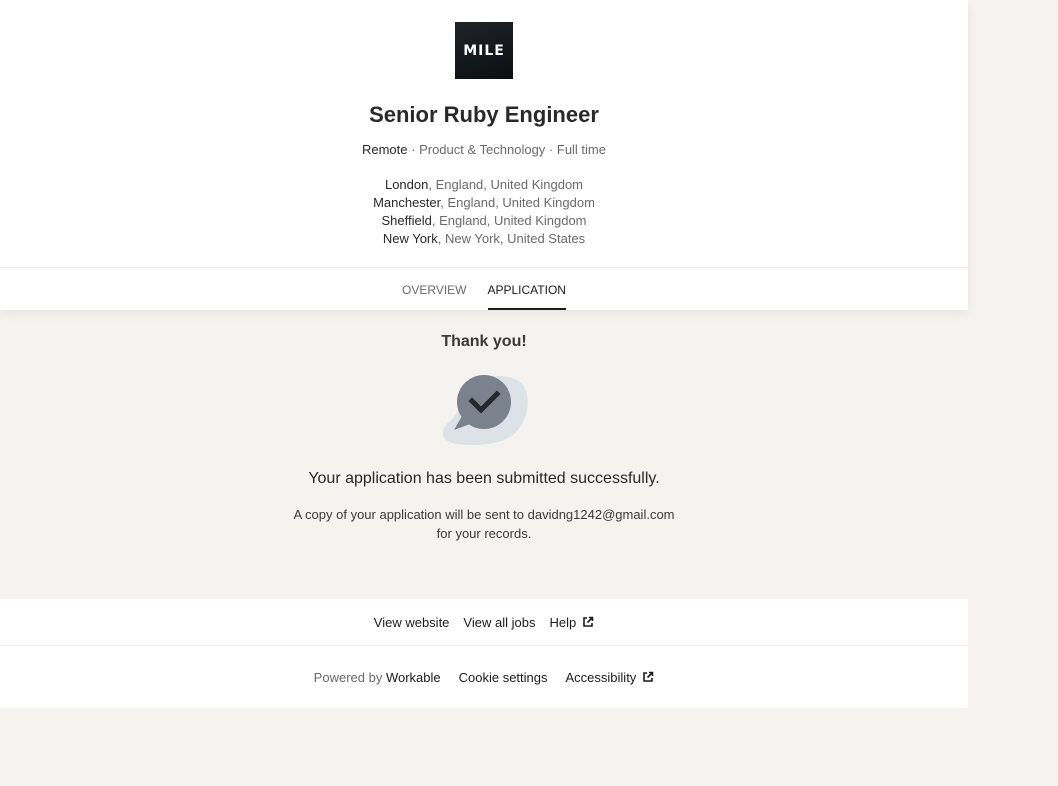  What do you see at coordinates (581, 149) in the screenshot?
I see `job-type: Full time` at bounding box center [581, 149].